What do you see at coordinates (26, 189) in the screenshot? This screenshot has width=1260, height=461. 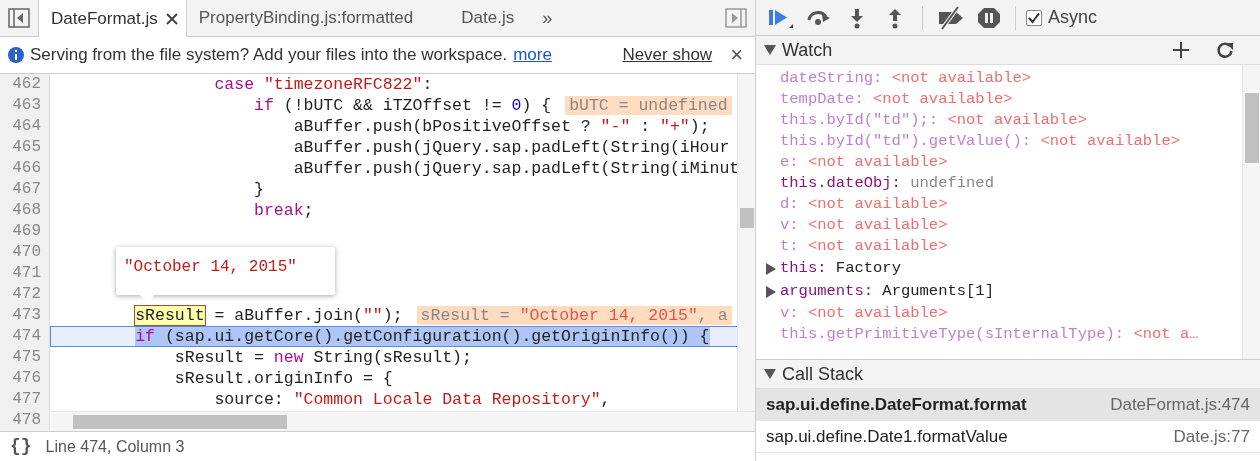 I see `line-number: 467` at bounding box center [26, 189].